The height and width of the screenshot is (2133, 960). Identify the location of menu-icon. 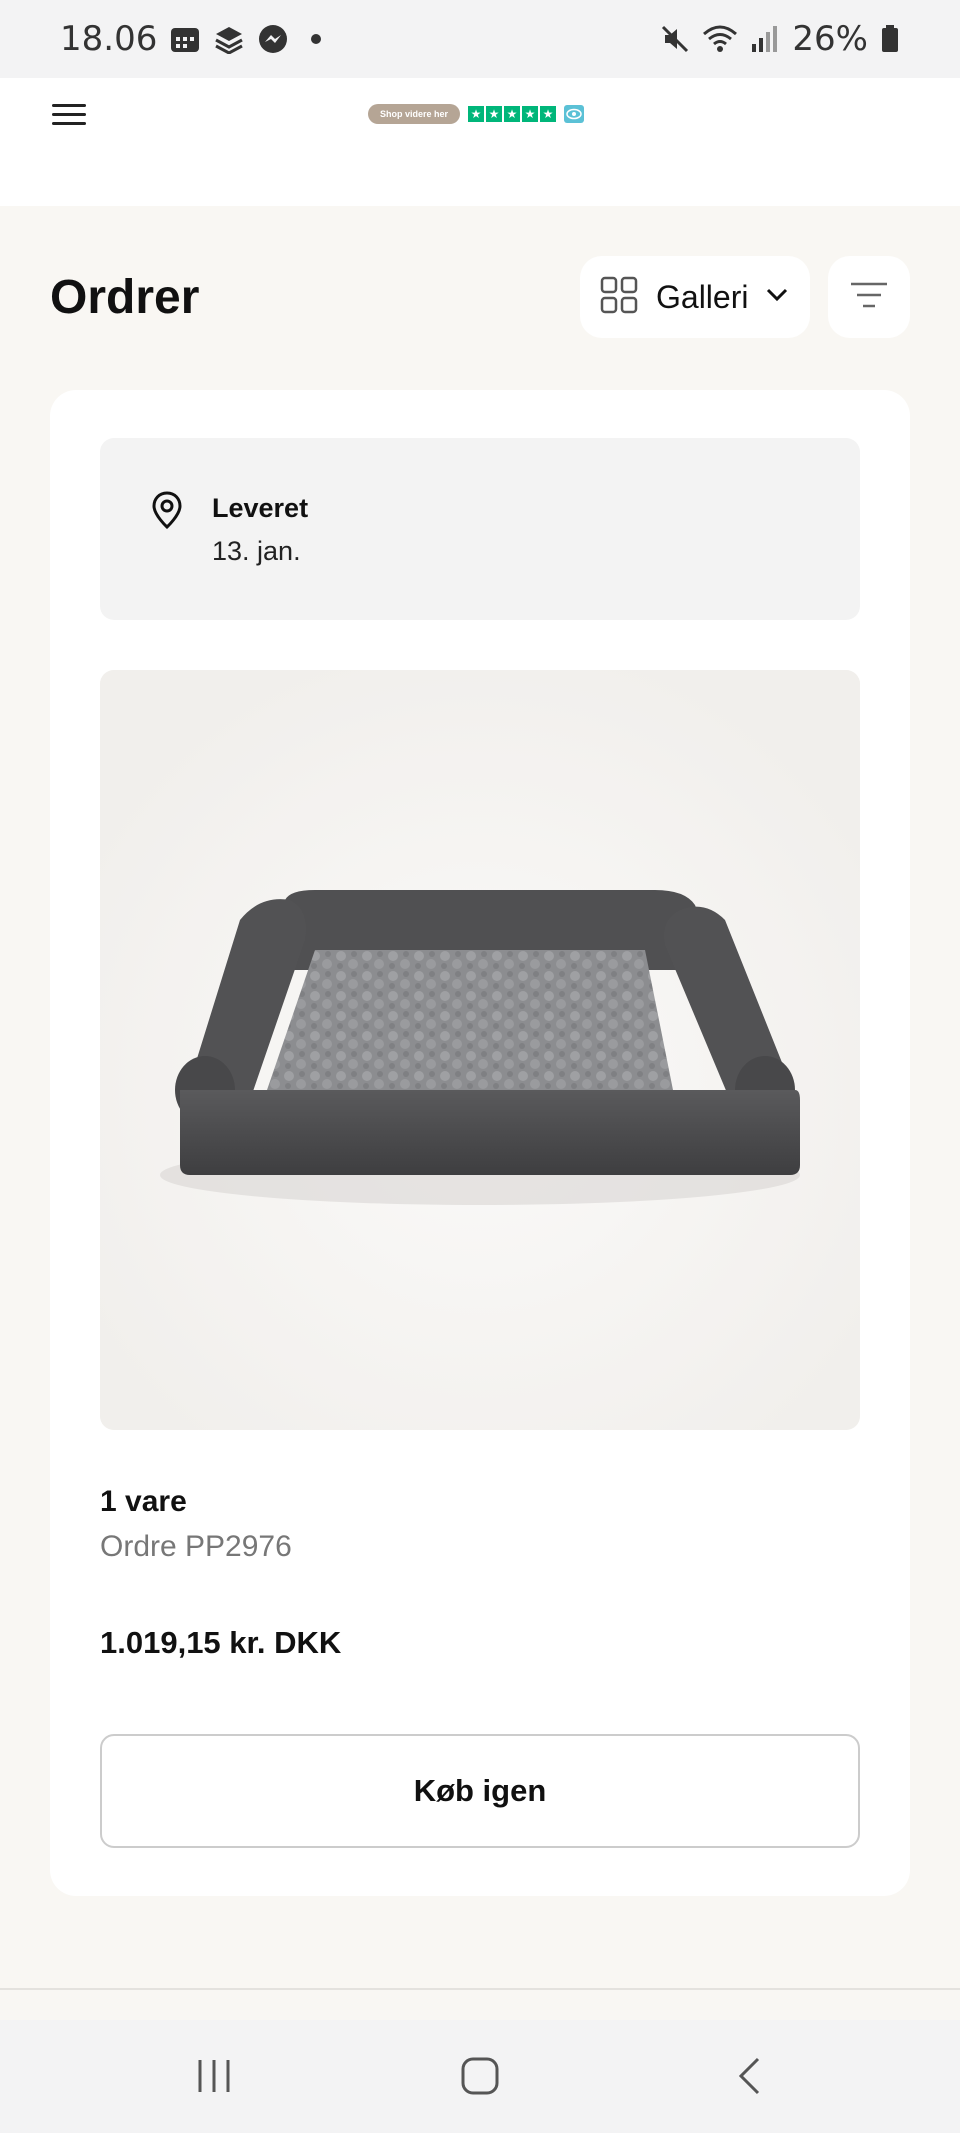
(69, 115).